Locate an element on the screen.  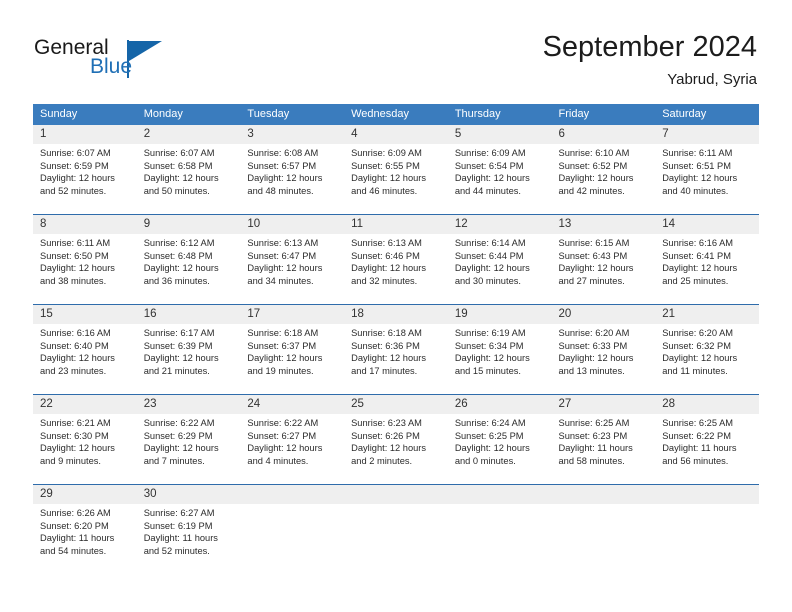
day-number: 8 is located at coordinates (85, 224).